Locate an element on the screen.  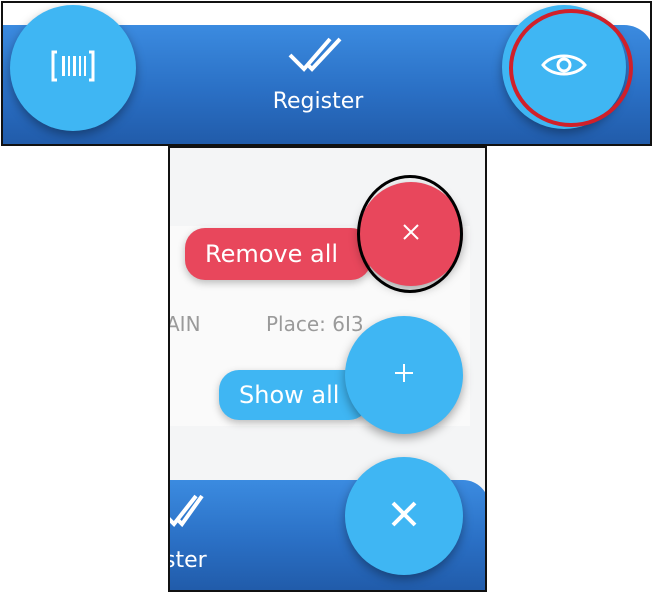
remove-all-label: Remove all is located at coordinates (272, 254).